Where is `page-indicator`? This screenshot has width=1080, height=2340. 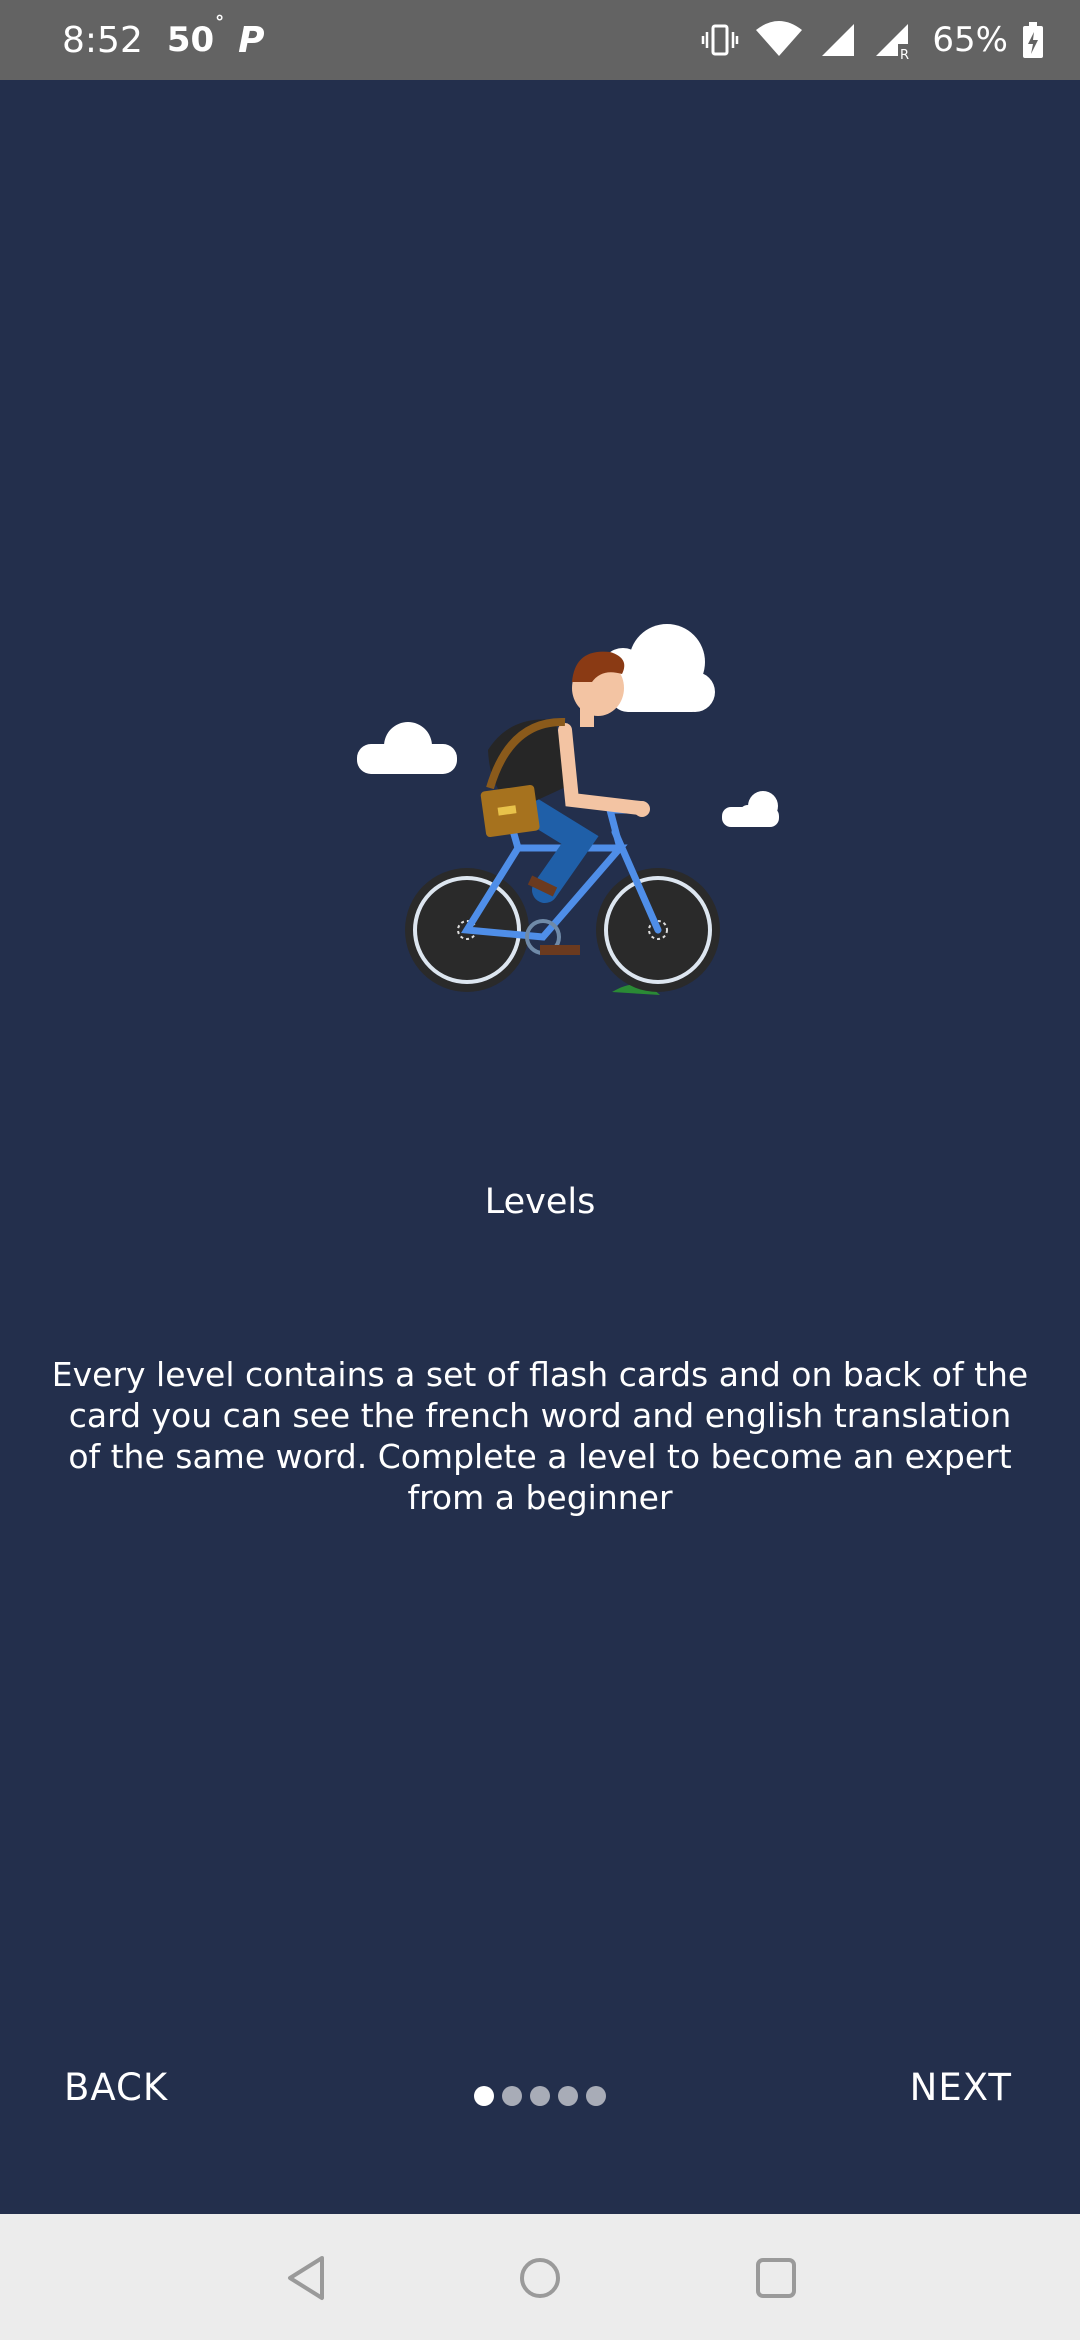
page-indicator is located at coordinates (540, 2096).